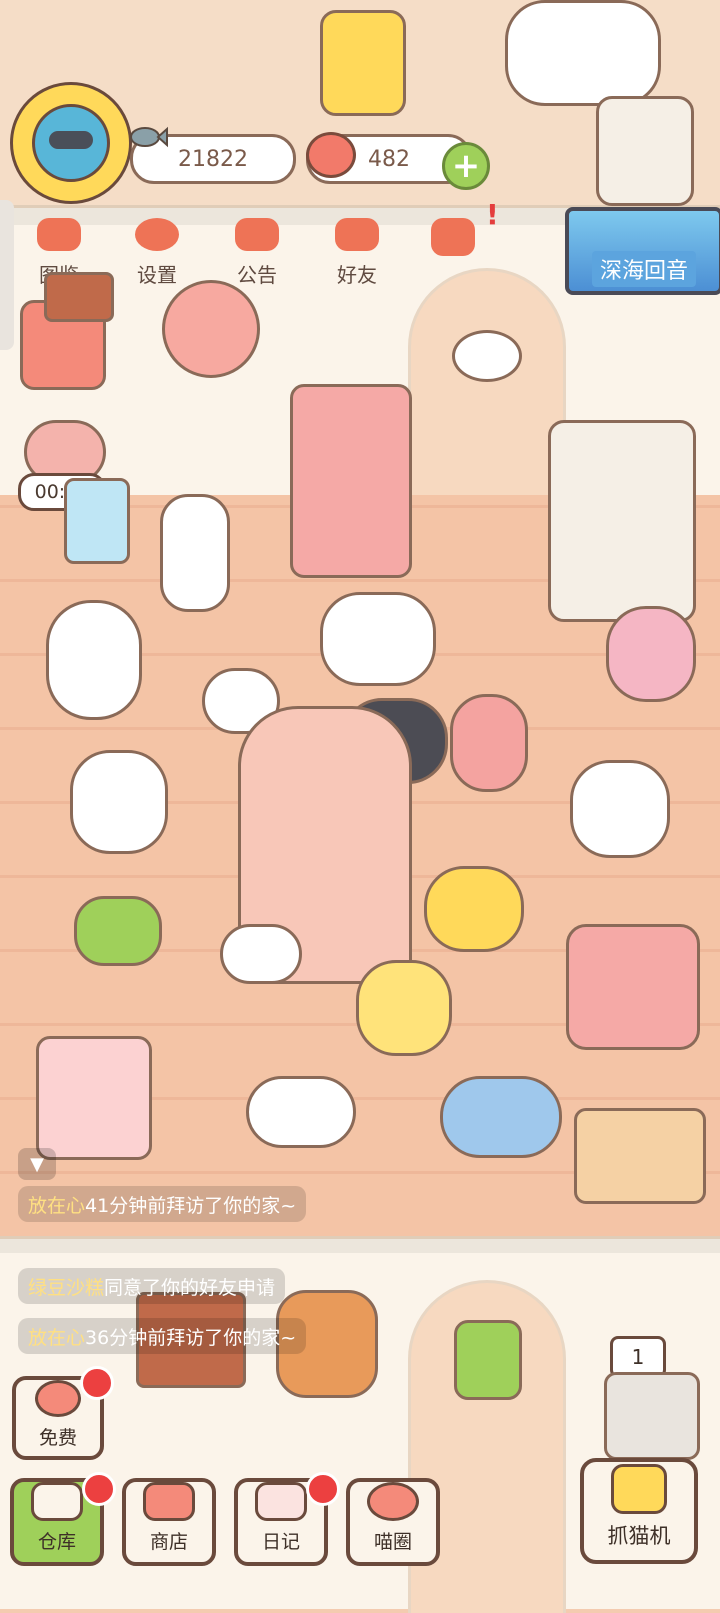 The width and height of the screenshot is (720, 1613). Describe the element at coordinates (639, 1489) in the screenshot. I see `claw-icon` at that location.